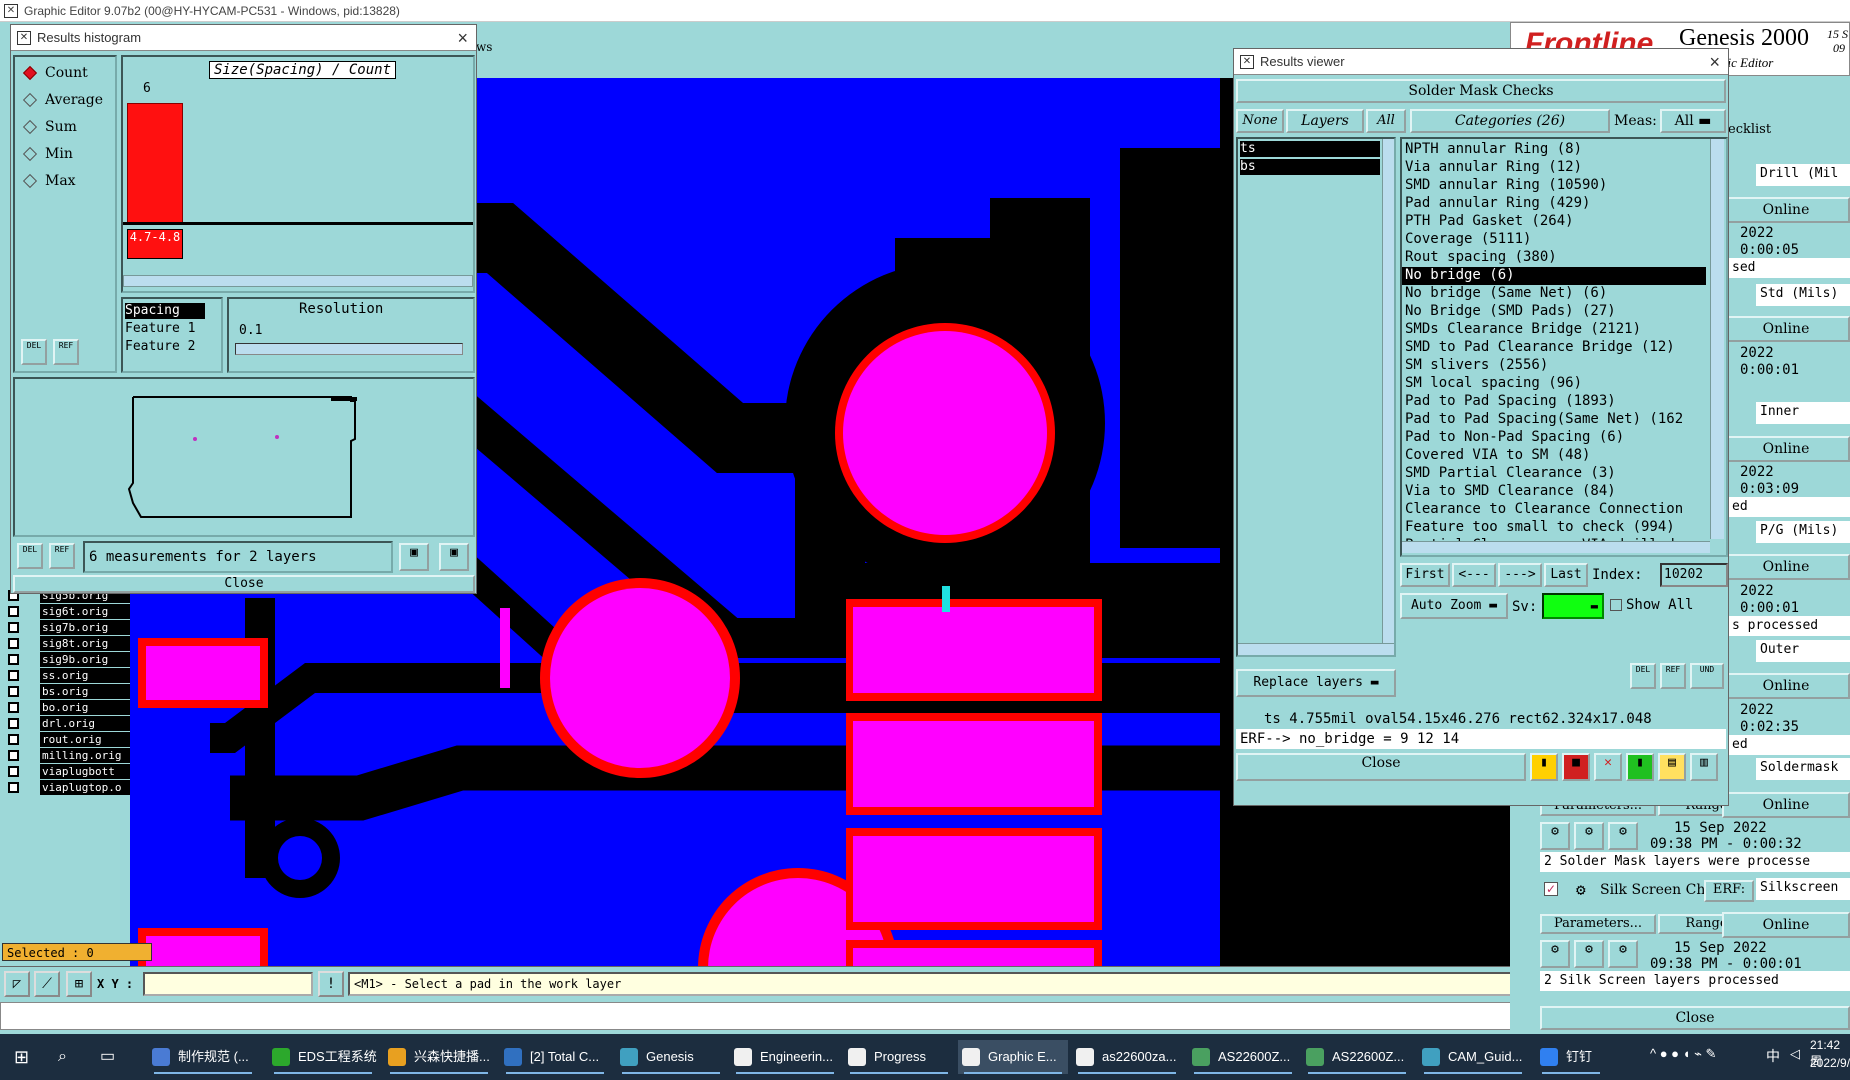 This screenshot has height=1080, width=1850. What do you see at coordinates (24, 1057) in the screenshot?
I see `start-icon: ⊞` at bounding box center [24, 1057].